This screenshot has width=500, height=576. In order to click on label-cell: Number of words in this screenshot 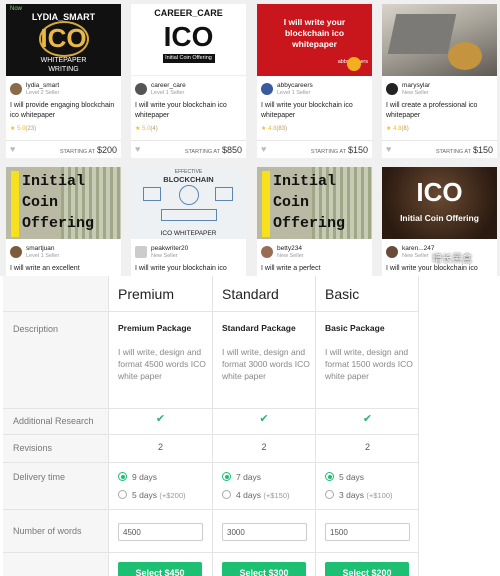, I will do `click(55, 531)`.